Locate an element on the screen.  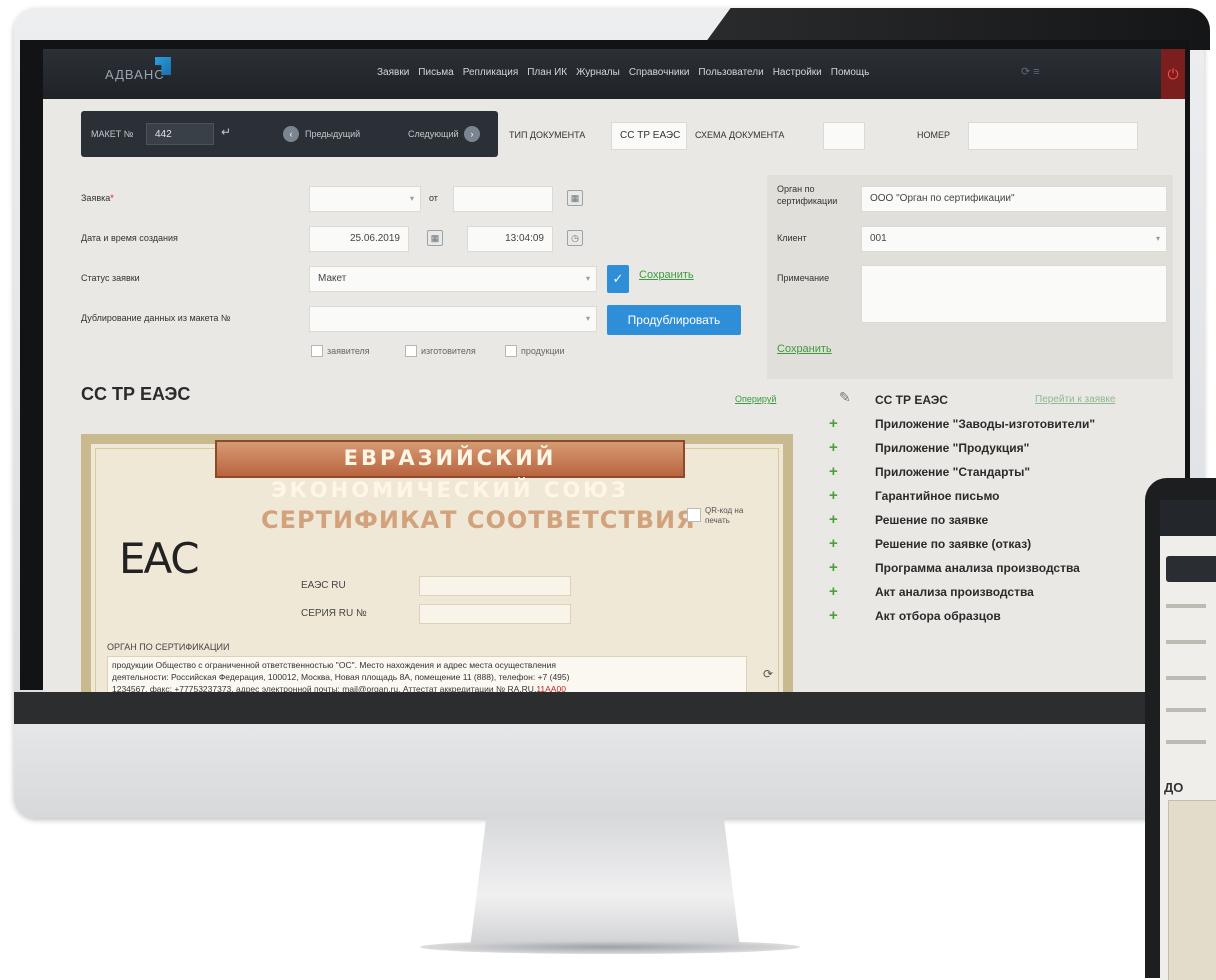
menu-item-polzovateli: Пользователи is located at coordinates (730, 72).